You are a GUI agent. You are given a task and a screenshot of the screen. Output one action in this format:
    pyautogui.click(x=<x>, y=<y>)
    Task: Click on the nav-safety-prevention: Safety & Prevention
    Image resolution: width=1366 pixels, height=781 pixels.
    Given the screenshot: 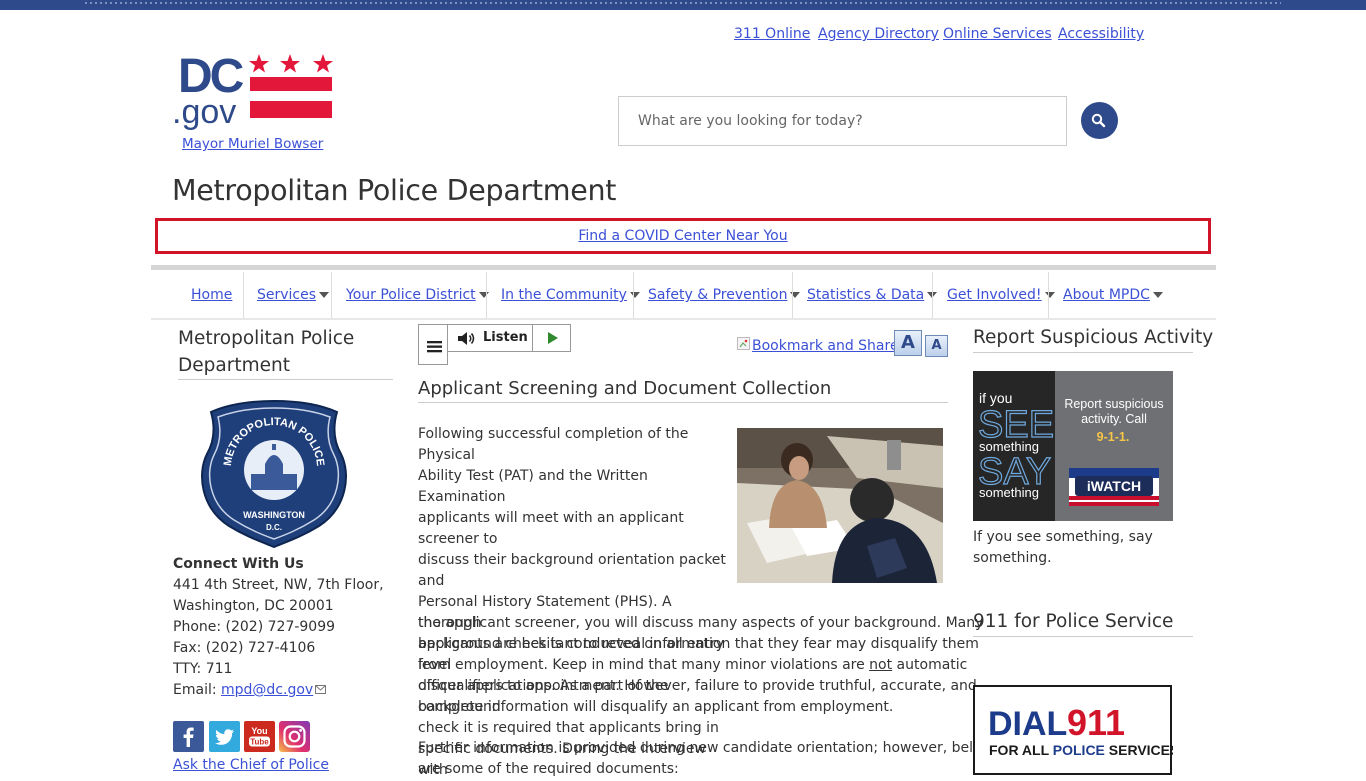 What is the action you would take?
    pyautogui.click(x=724, y=295)
    